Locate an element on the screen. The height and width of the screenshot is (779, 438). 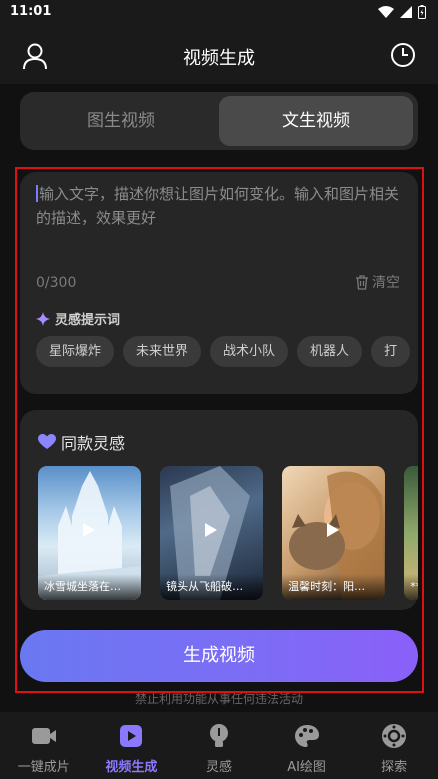
thumbnail-caption: **皮 is located at coordinates (411, 587).